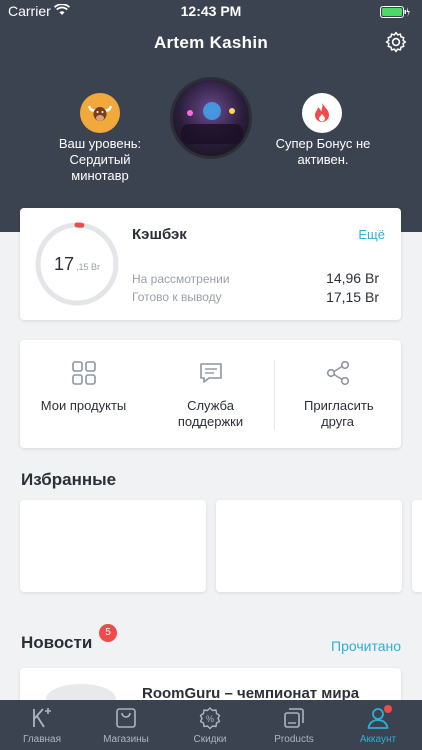 The width and height of the screenshot is (422, 750). Describe the element at coordinates (352, 278) in the screenshot. I see `pending-value: 14,96 Br` at that location.